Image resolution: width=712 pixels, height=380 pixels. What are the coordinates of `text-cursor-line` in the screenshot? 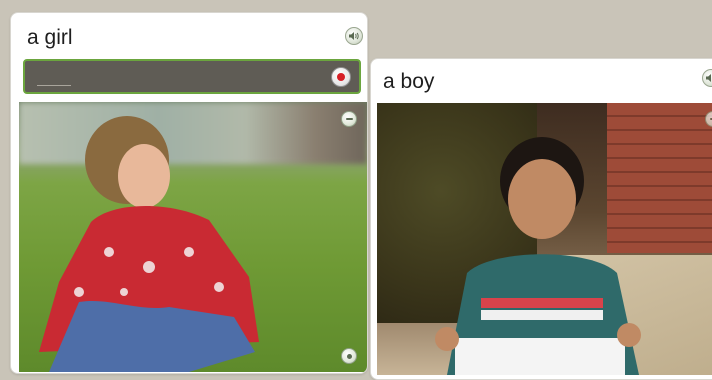 It's located at (54, 85).